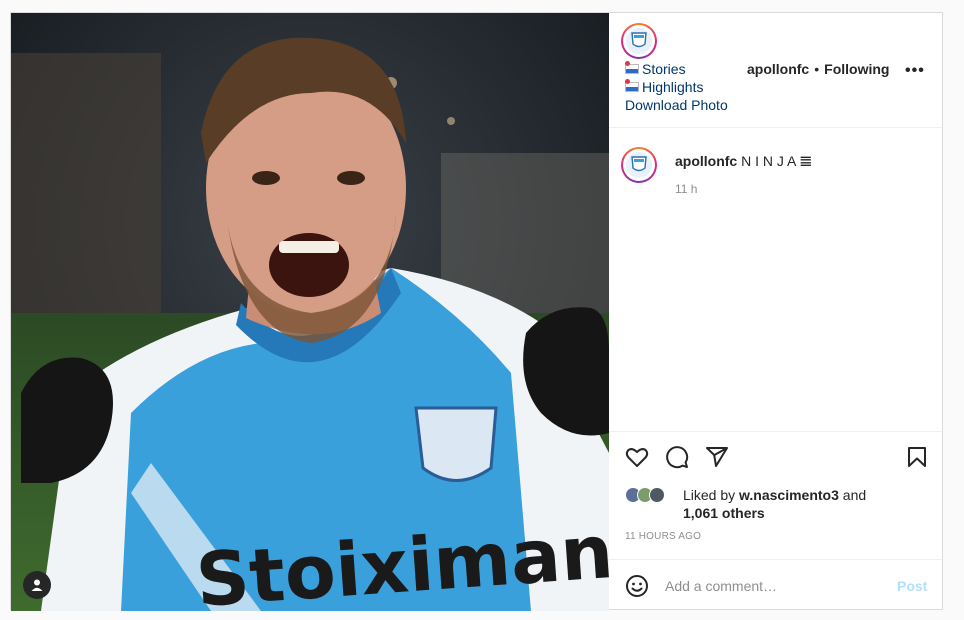 This screenshot has width=964, height=620. Describe the element at coordinates (637, 586) in the screenshot. I see `emoji-icon` at that location.